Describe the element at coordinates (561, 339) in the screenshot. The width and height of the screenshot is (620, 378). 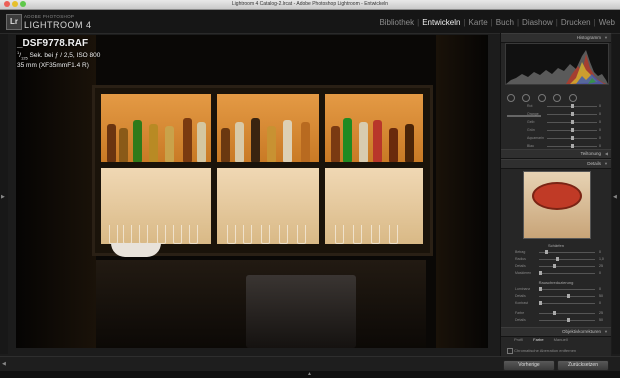
I see `tab-manuell: Manuell` at that location.